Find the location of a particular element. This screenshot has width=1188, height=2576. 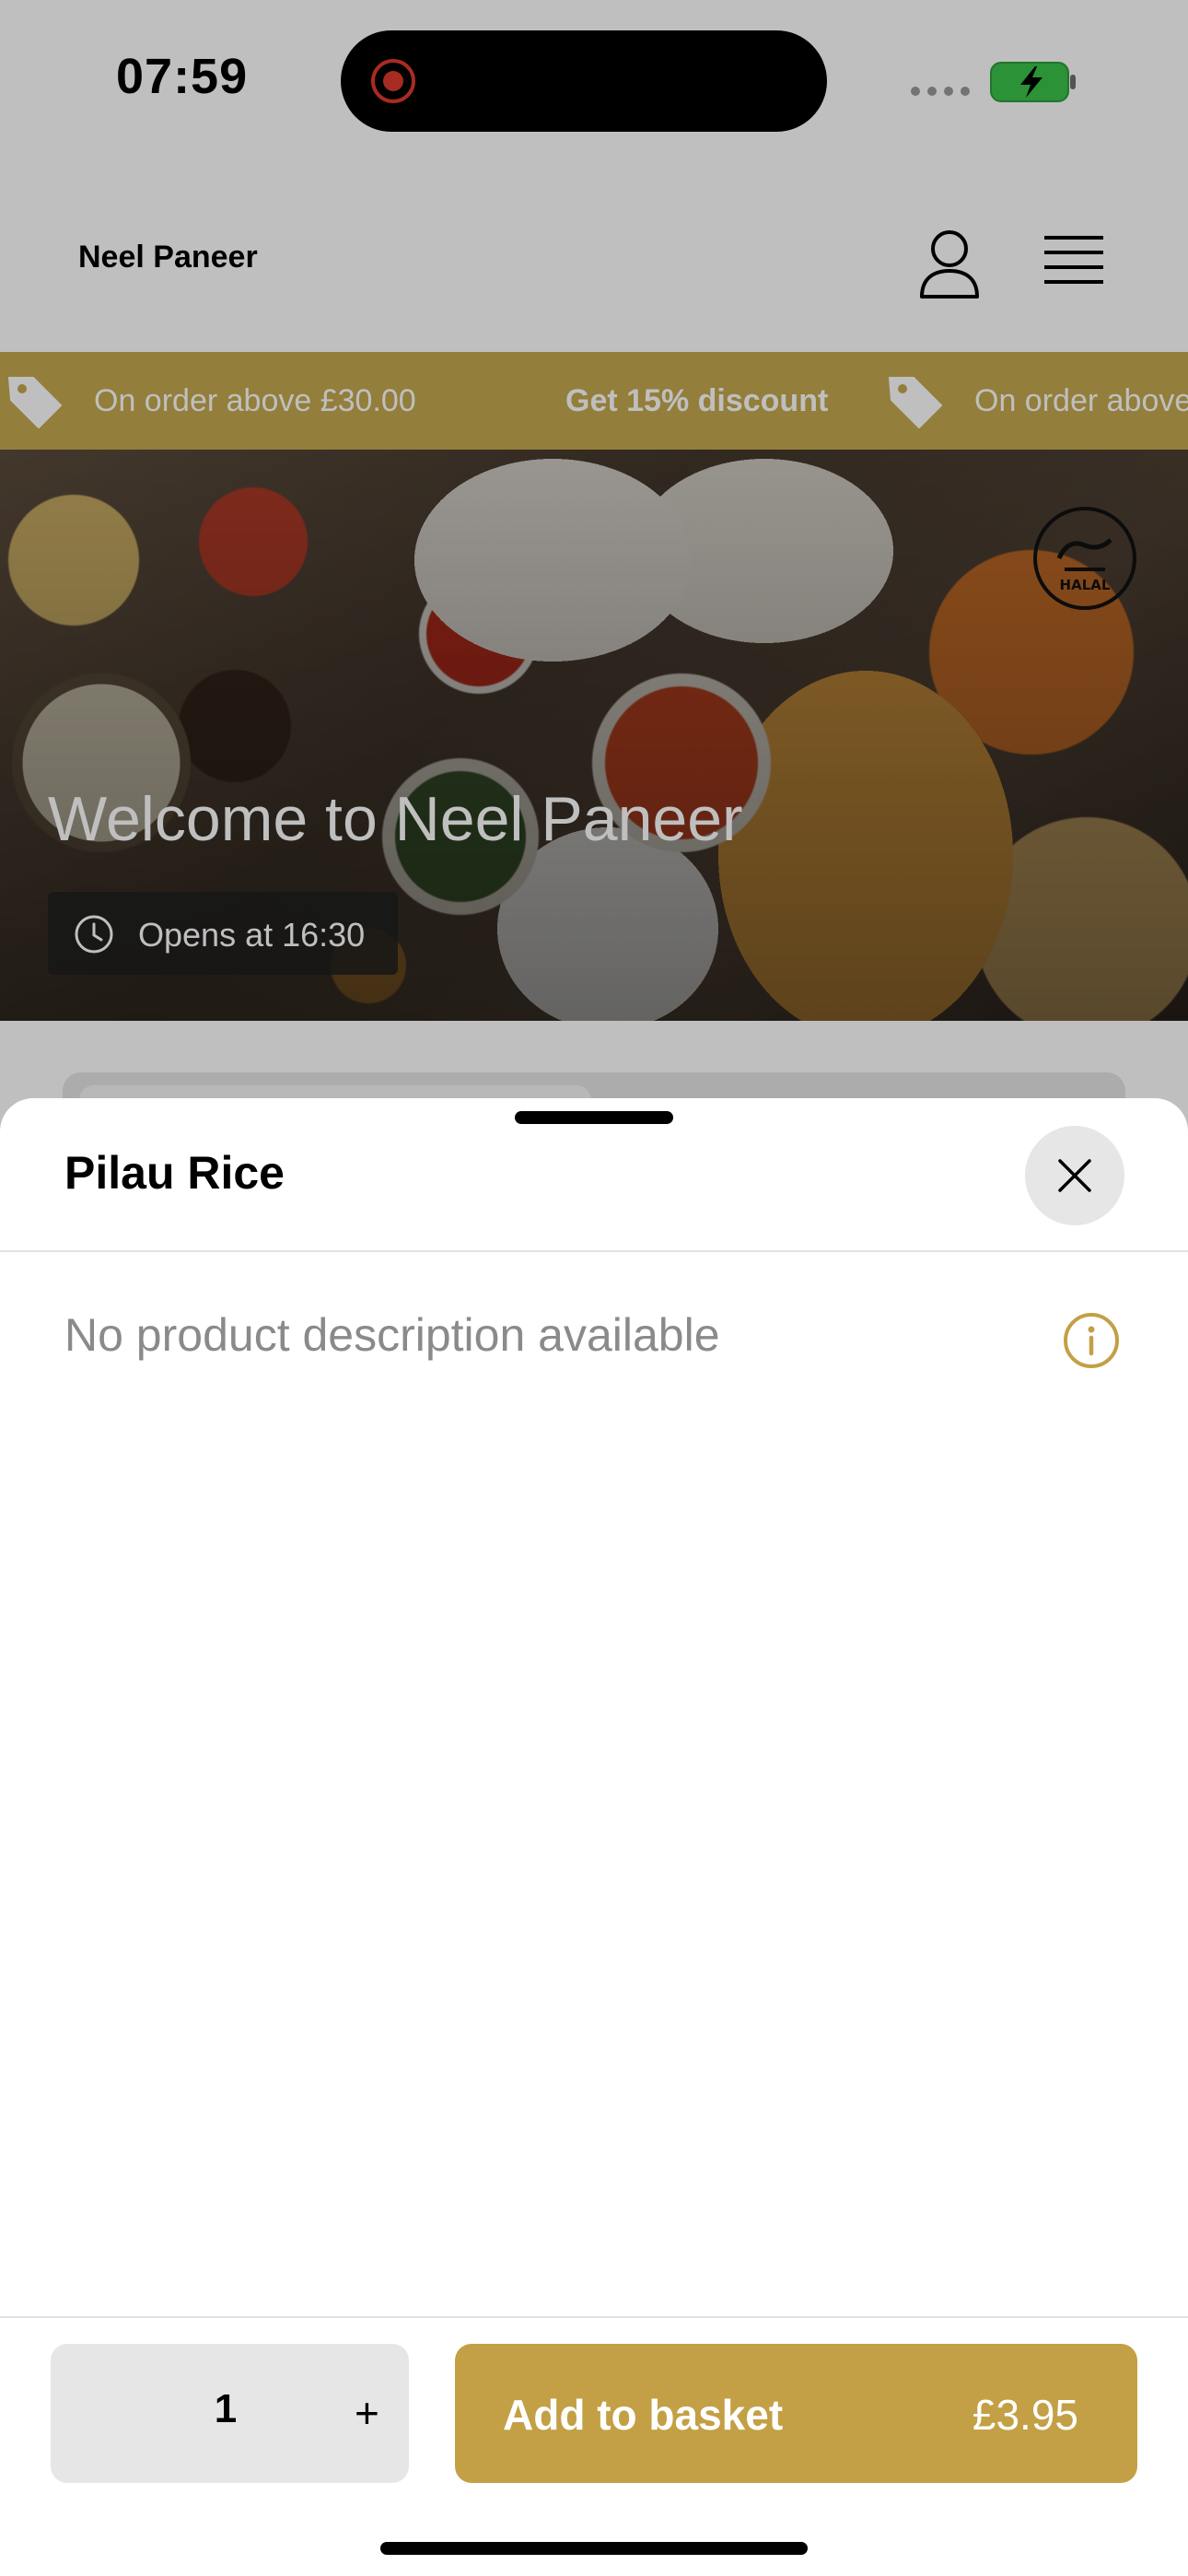

increment-button: + is located at coordinates (382, 2413).